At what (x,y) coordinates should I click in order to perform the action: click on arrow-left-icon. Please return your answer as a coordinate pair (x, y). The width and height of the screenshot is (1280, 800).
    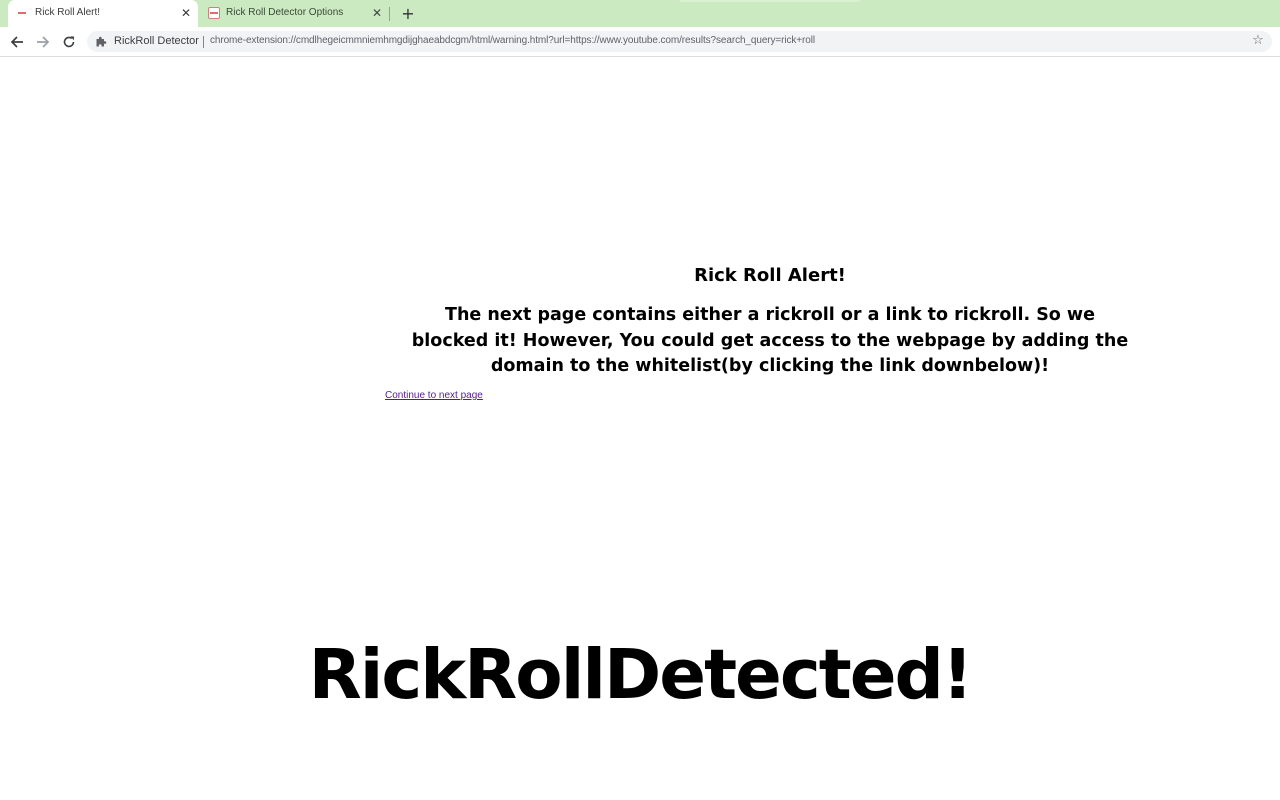
    Looking at the image, I should click on (16, 42).